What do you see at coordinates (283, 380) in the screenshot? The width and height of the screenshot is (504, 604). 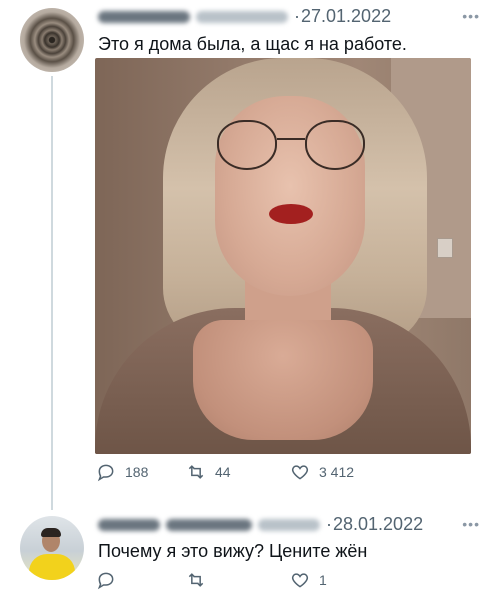 I see `photo-chest` at bounding box center [283, 380].